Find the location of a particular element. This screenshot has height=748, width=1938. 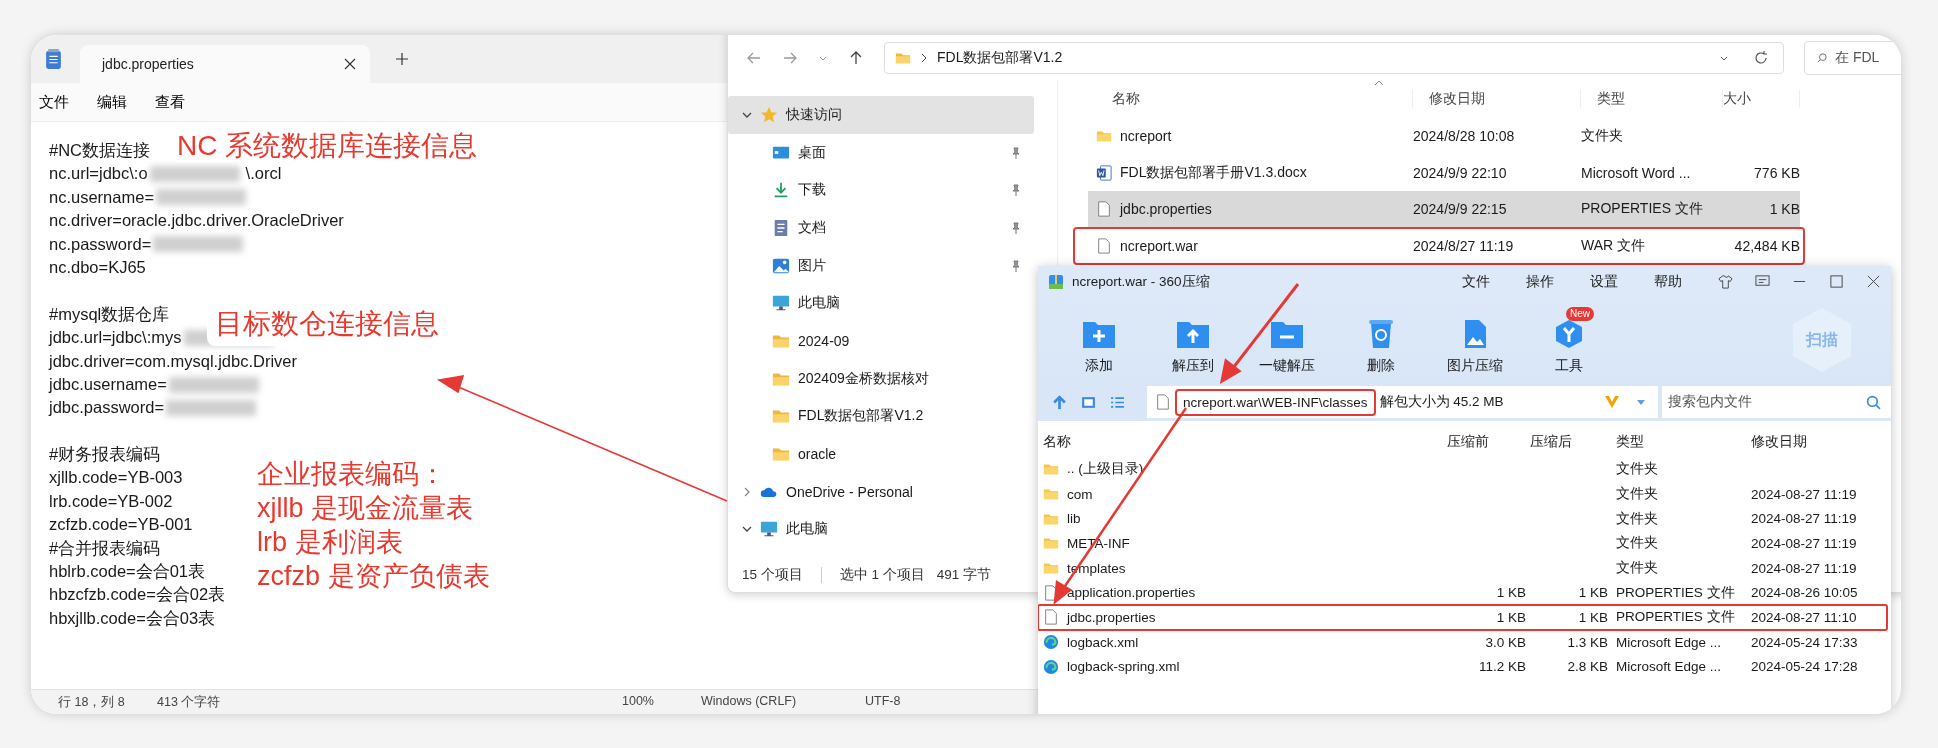

menu-item: 操作 is located at coordinates (1540, 281).